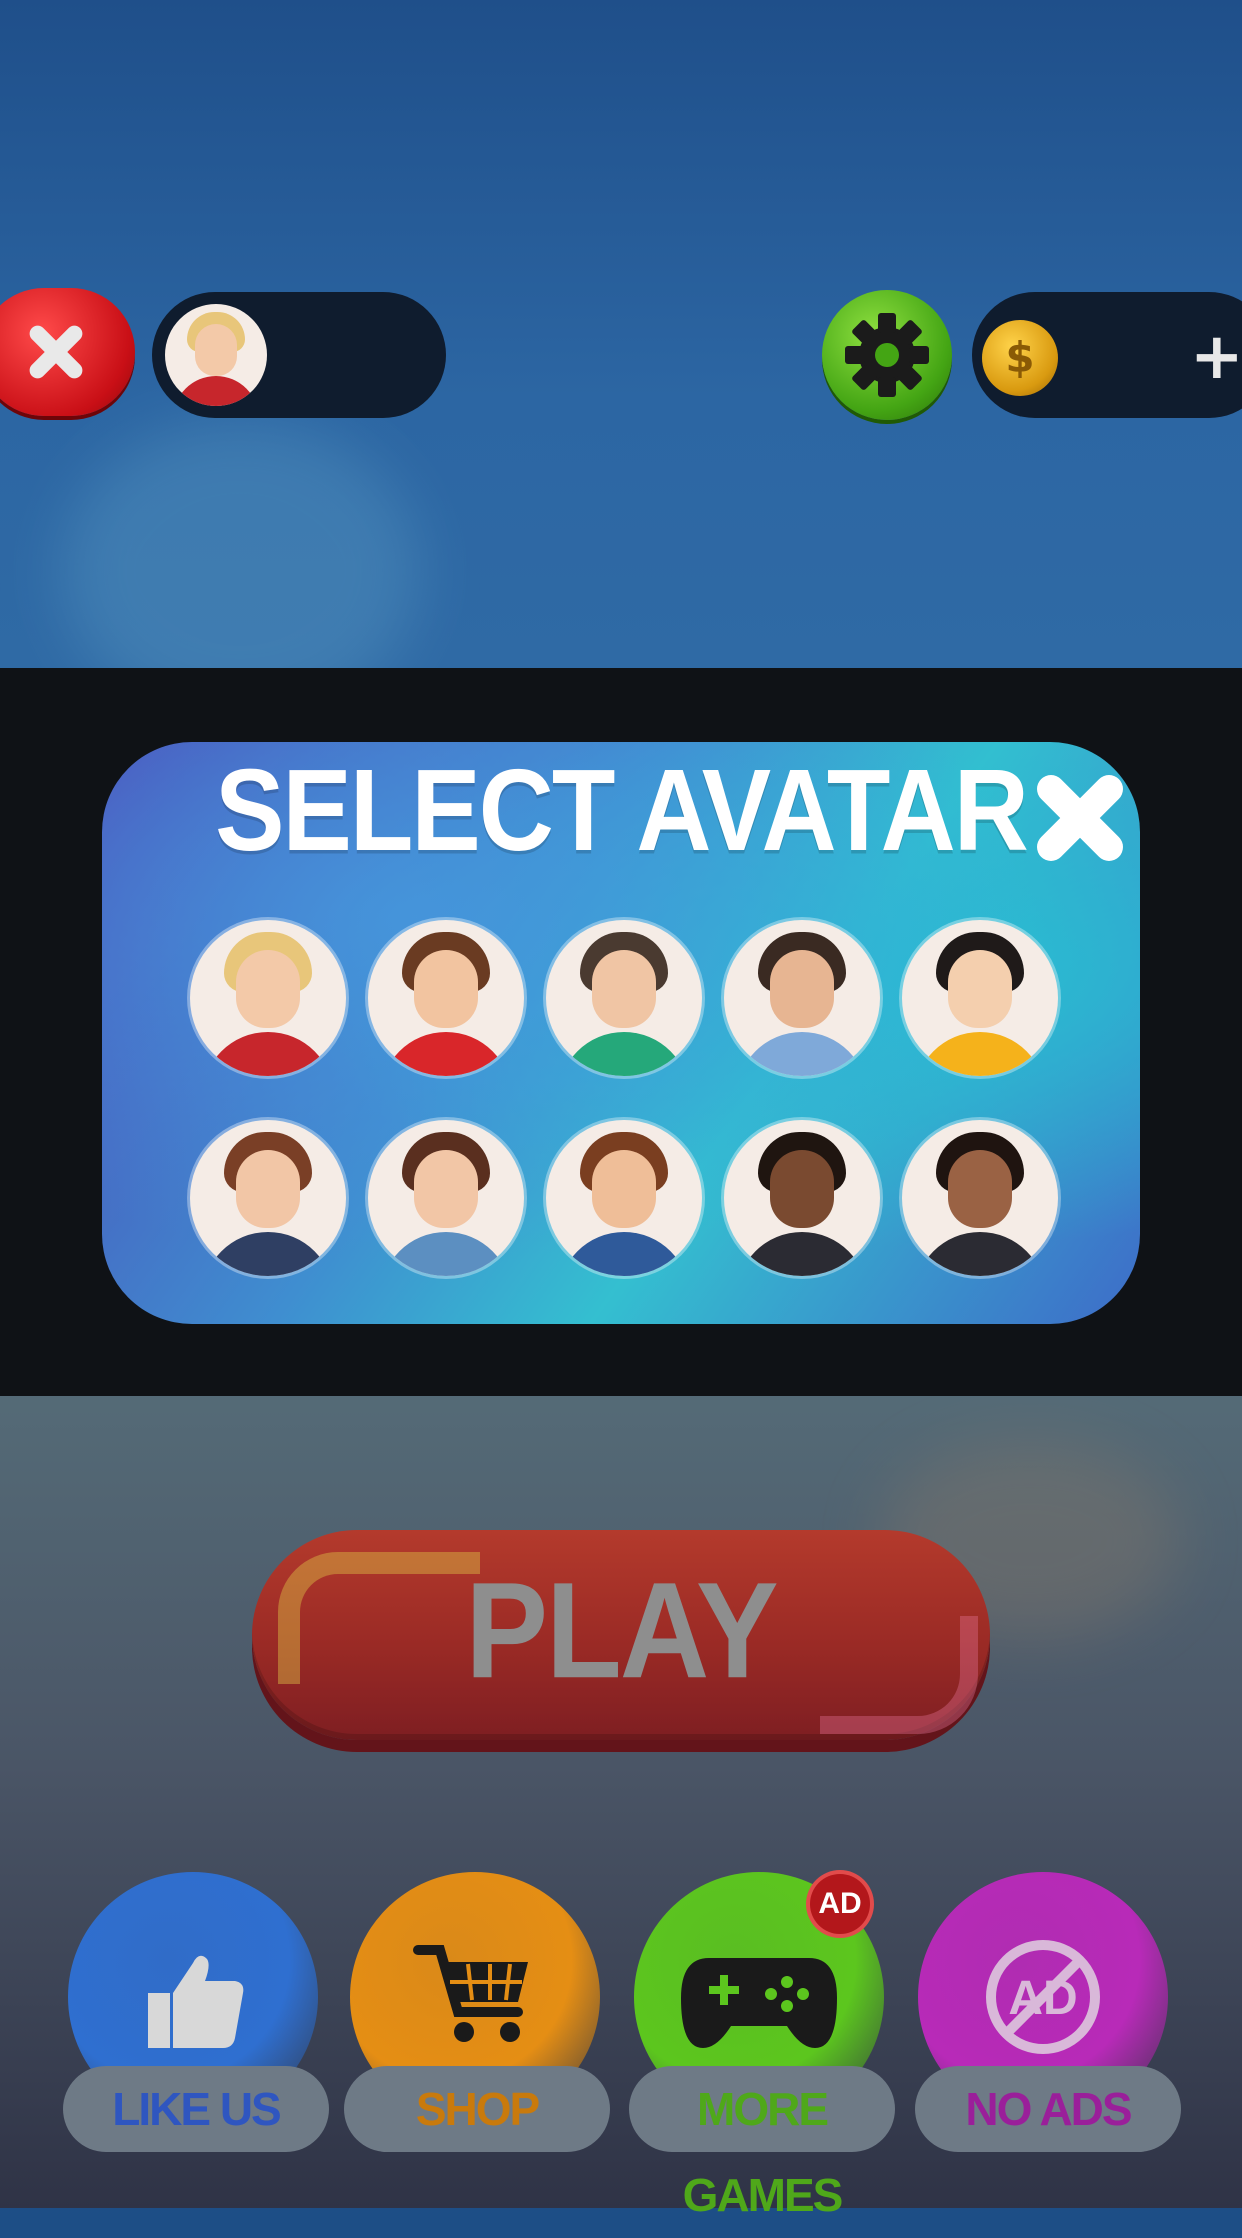  I want to click on avatar-option-black-hair-man-yellow, so click(980, 998).